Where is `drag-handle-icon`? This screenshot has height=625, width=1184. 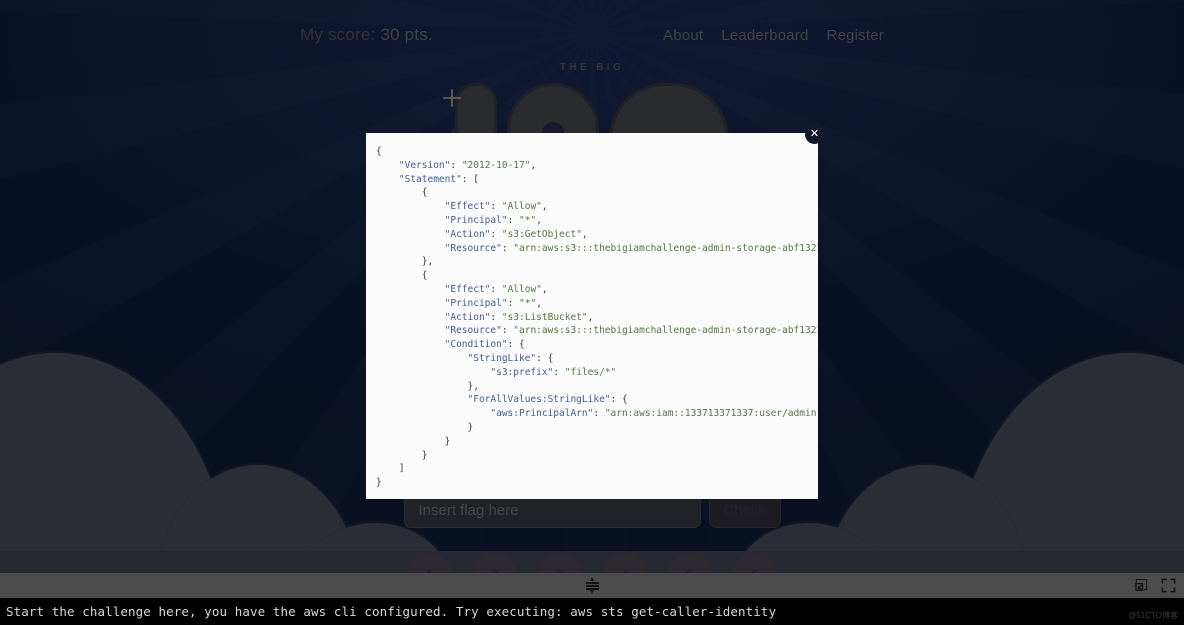 drag-handle-icon is located at coordinates (592, 585).